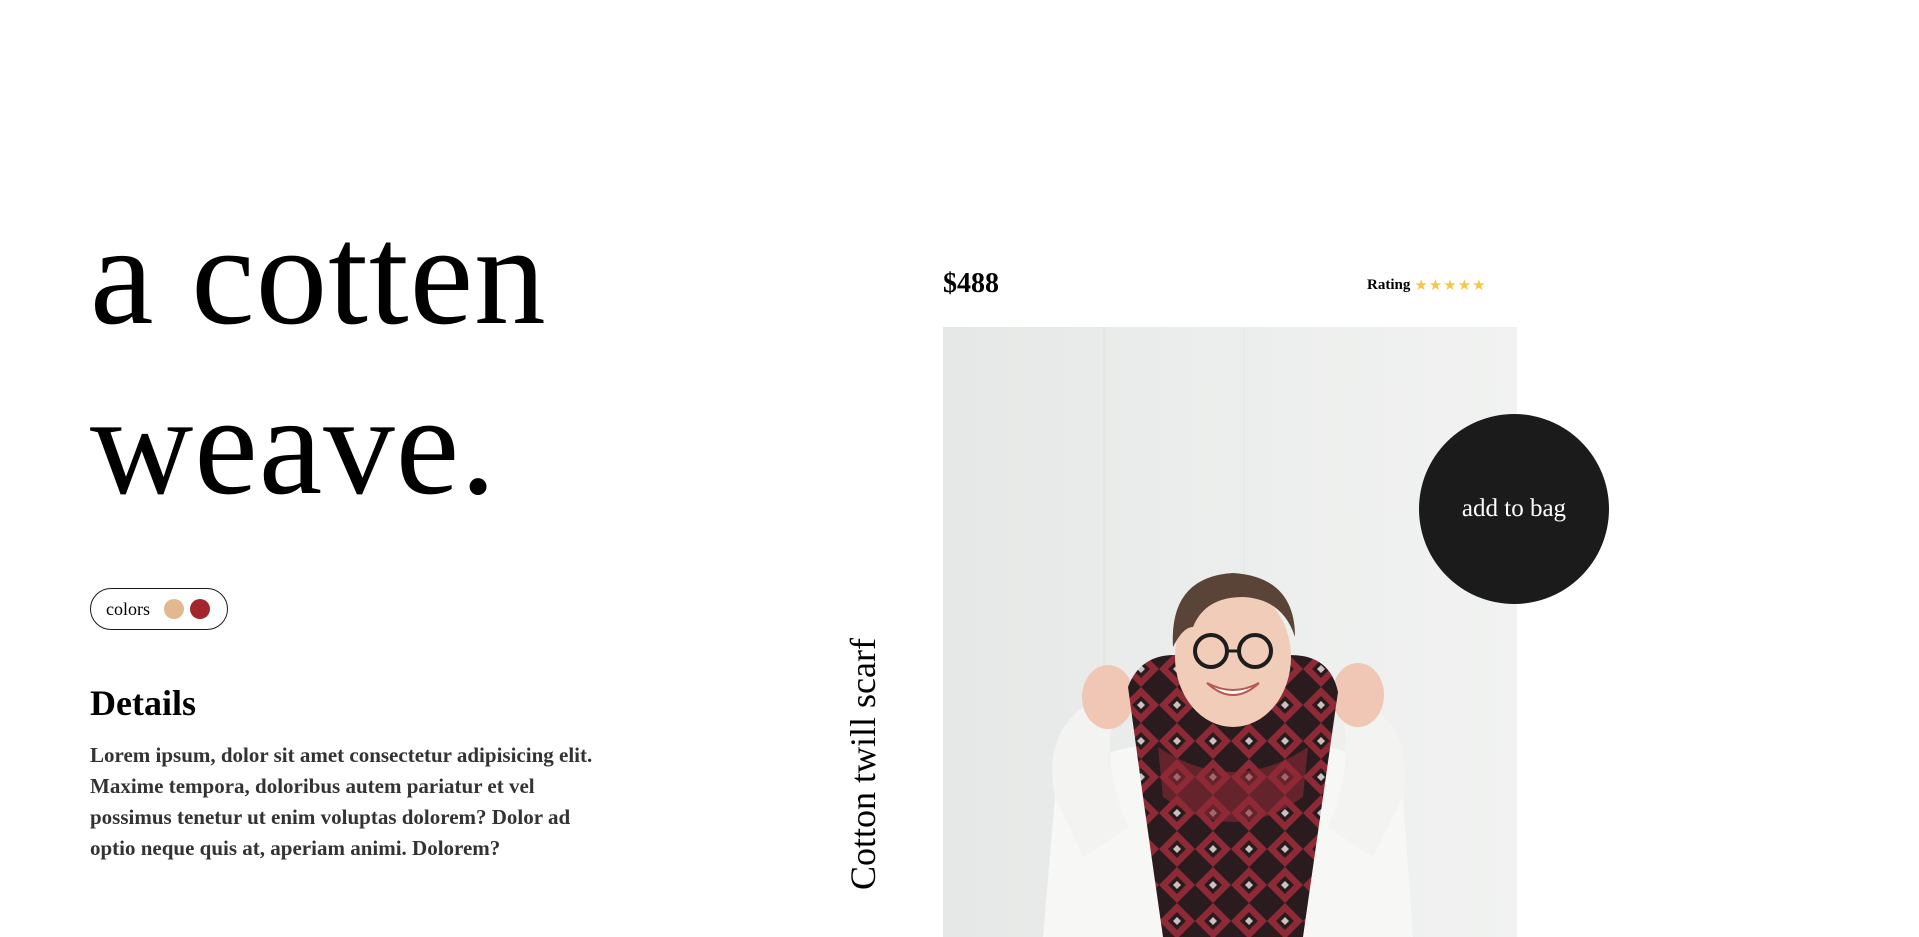  I want to click on rating-label: Rating, so click(1389, 284).